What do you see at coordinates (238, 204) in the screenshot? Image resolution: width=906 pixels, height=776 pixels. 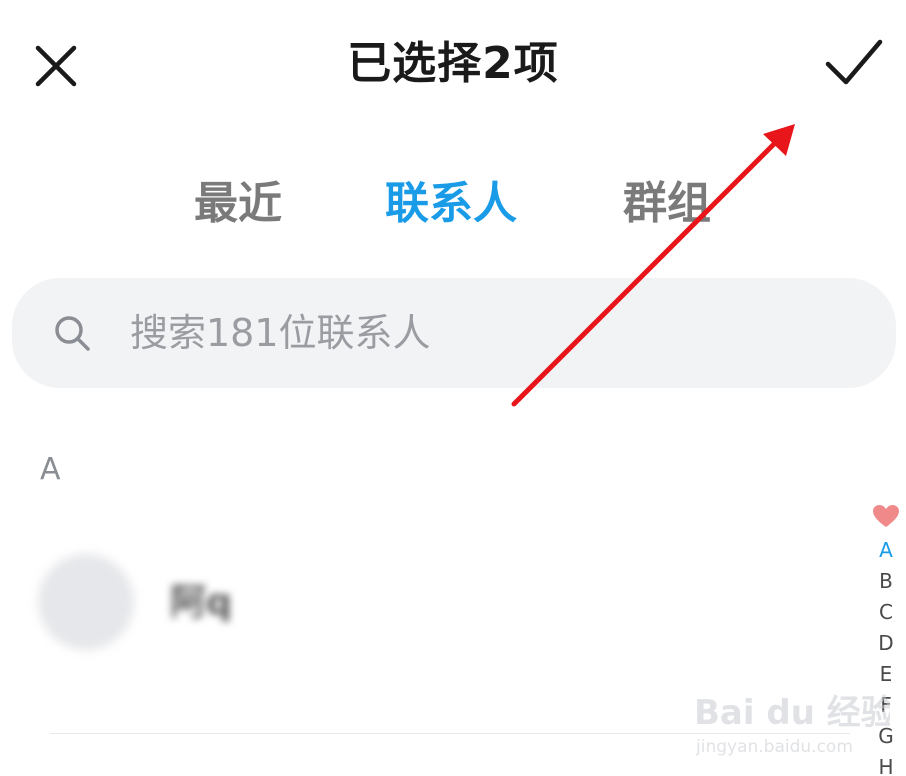 I see `tab-recent: 最近` at bounding box center [238, 204].